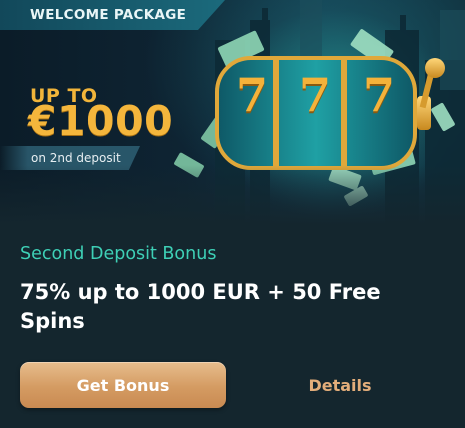 The height and width of the screenshot is (428, 465). What do you see at coordinates (123, 385) in the screenshot?
I see `get-bonus-button: Get Bonus` at bounding box center [123, 385].